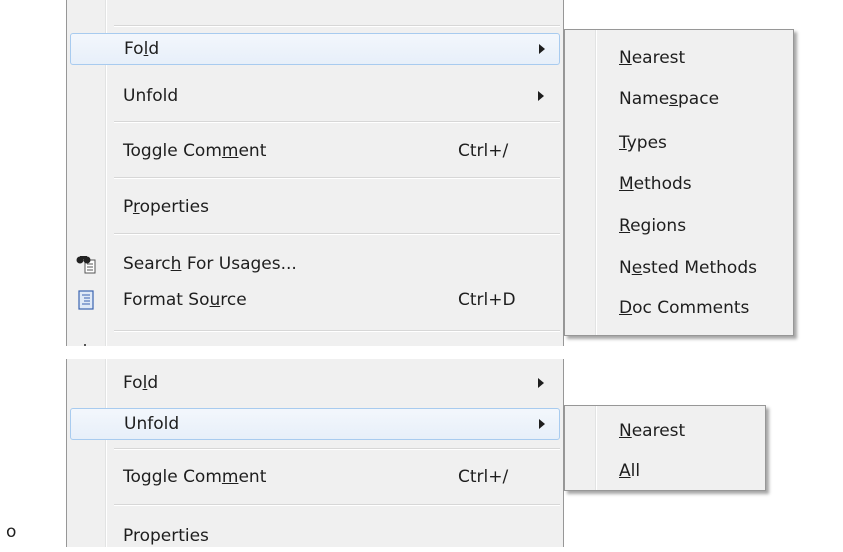  I want to click on binoculars-icon, so click(86, 265).